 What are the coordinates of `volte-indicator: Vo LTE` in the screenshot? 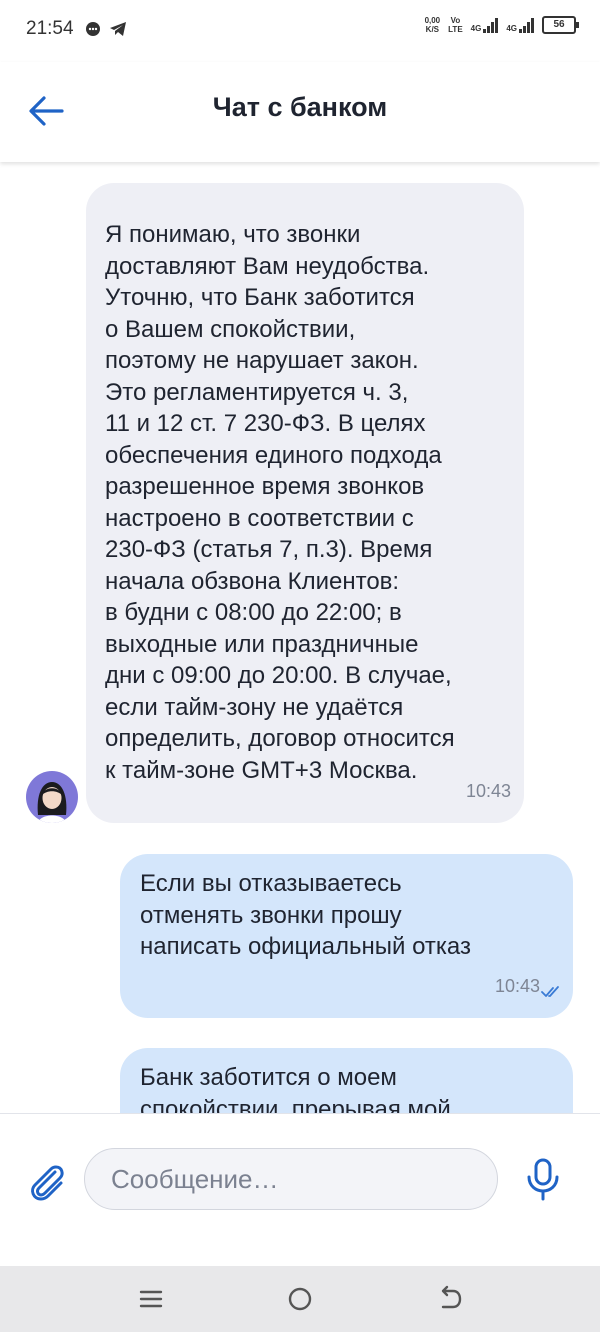 It's located at (455, 25).